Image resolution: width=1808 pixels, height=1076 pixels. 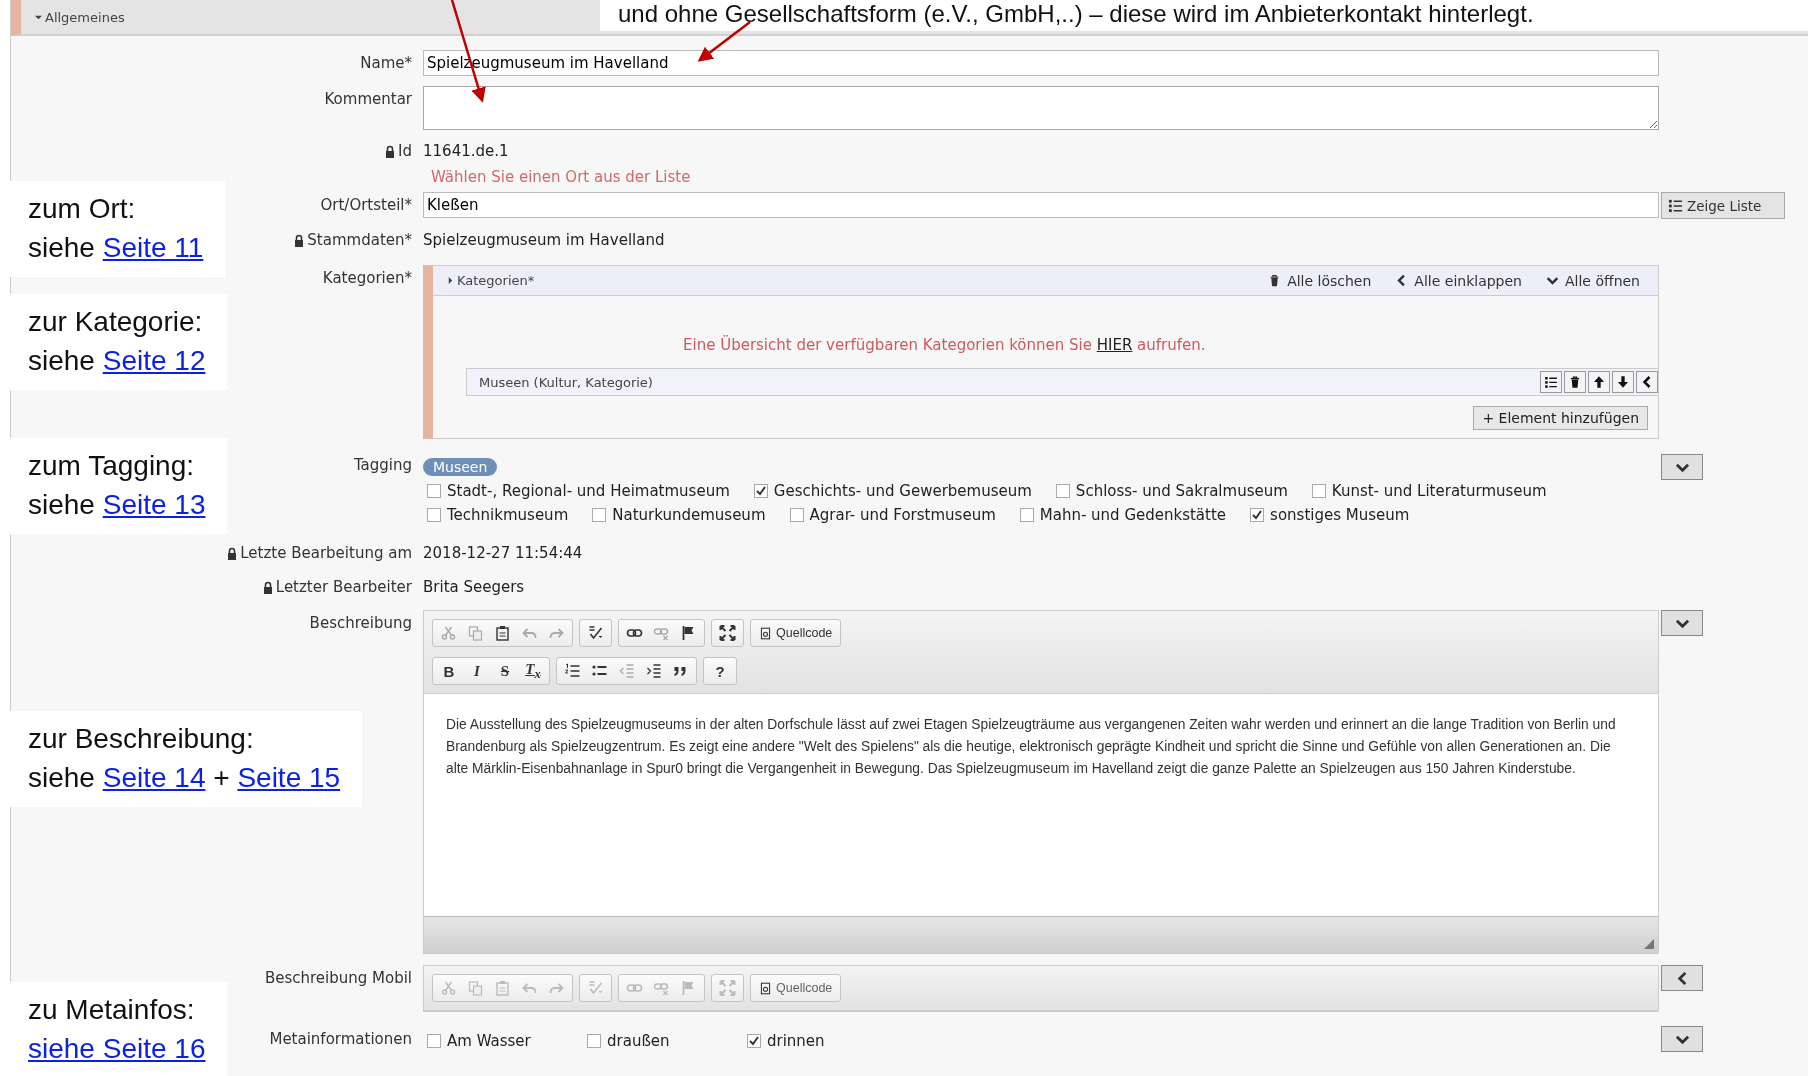 What do you see at coordinates (153, 247) in the screenshot?
I see `page-link: Seite 11` at bounding box center [153, 247].